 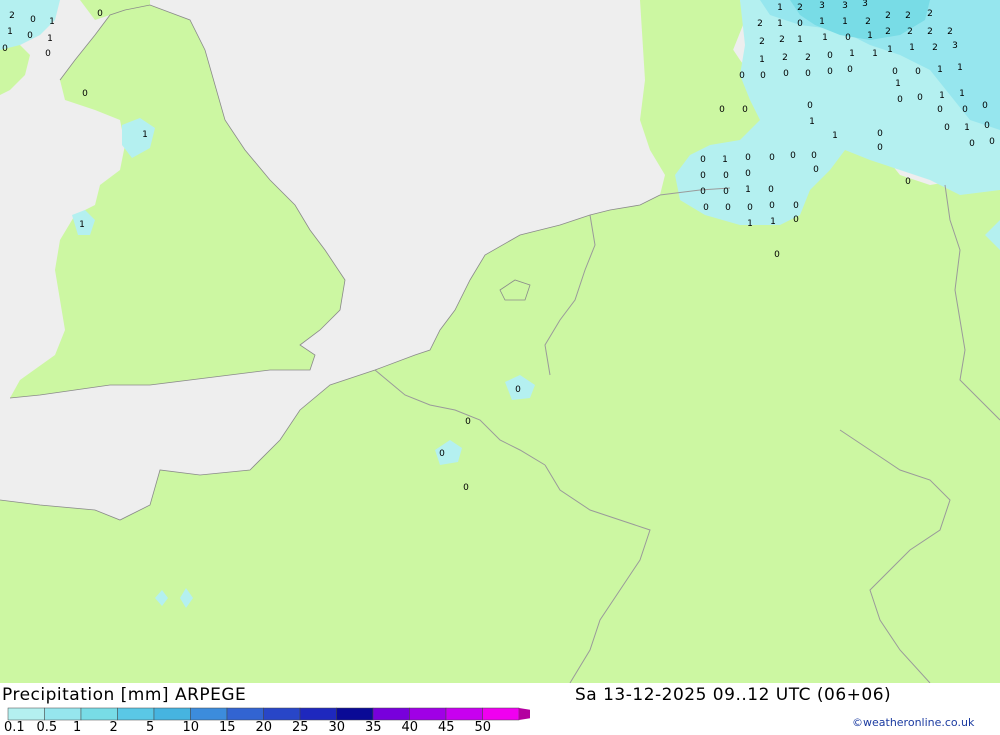 I want to click on scale-arrow, so click(x=524, y=714).